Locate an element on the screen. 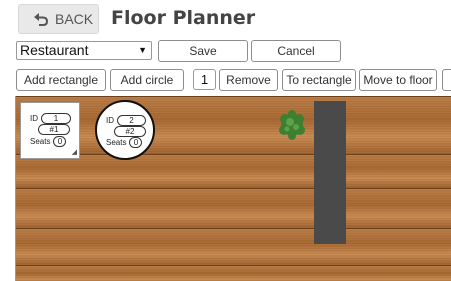 The height and width of the screenshot is (281, 451). table-name-field: #2 is located at coordinates (130, 131).